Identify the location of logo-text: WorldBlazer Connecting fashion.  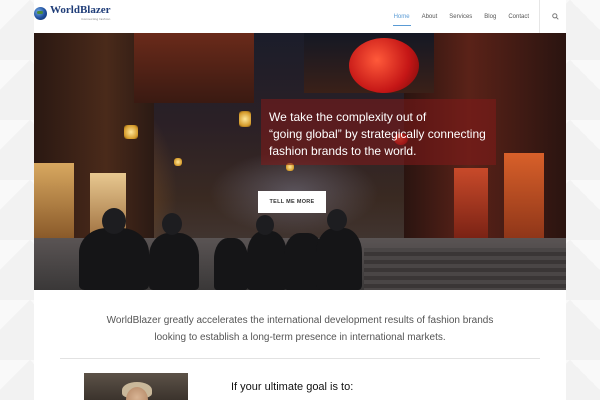
(80, 13).